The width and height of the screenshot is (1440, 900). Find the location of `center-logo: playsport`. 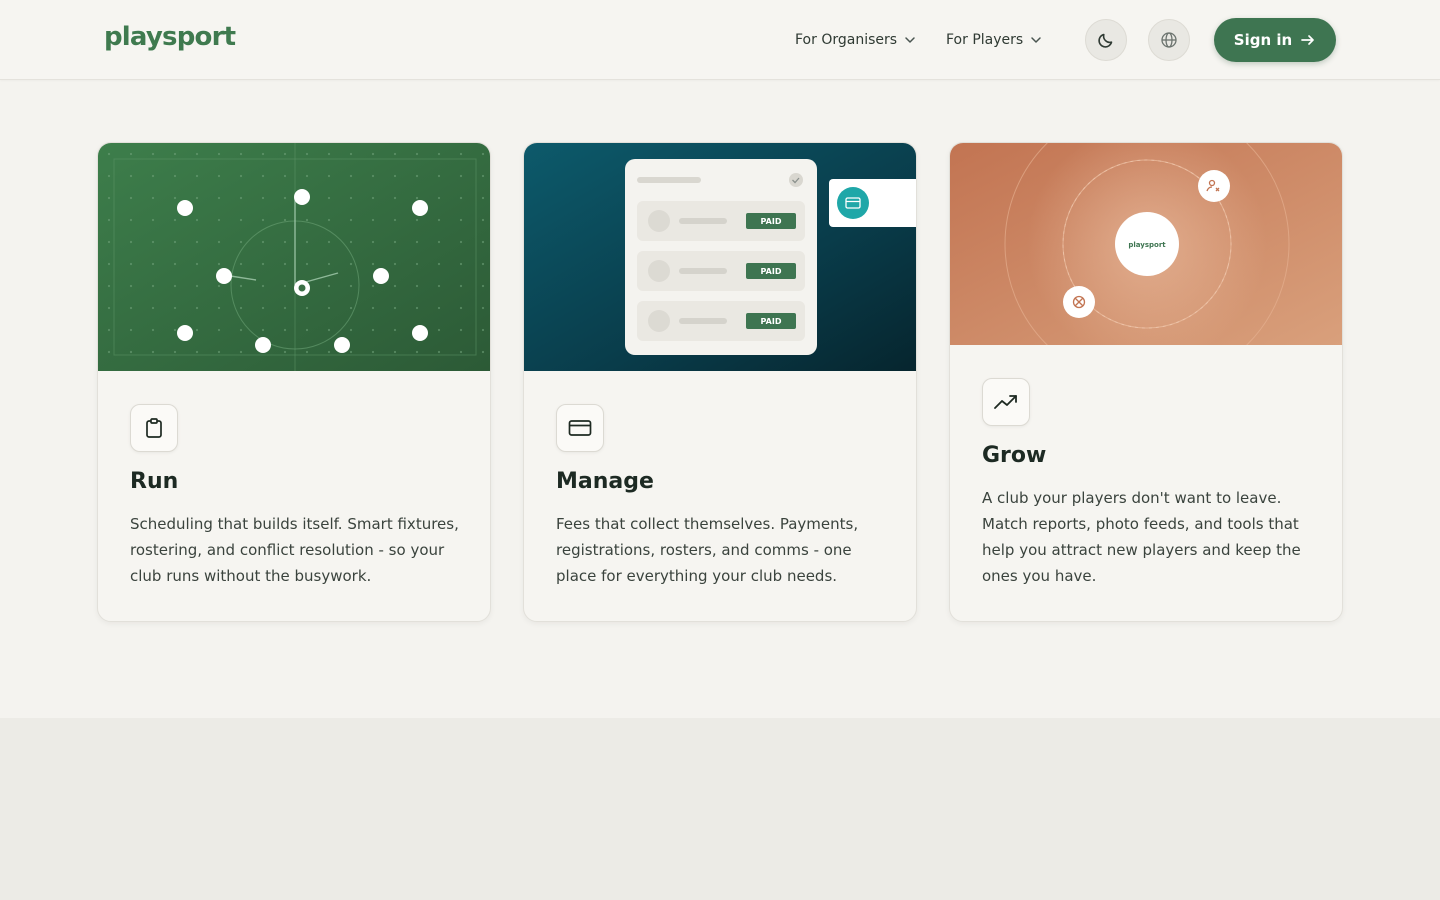

center-logo: playsport is located at coordinates (1147, 245).